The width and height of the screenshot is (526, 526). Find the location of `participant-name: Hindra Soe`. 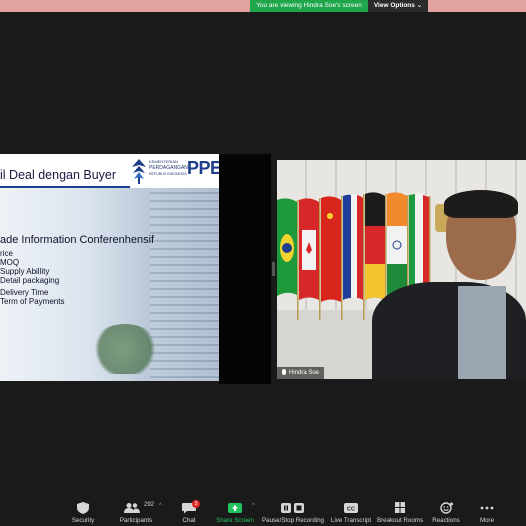

participant-name: Hindra Soe is located at coordinates (304, 373).